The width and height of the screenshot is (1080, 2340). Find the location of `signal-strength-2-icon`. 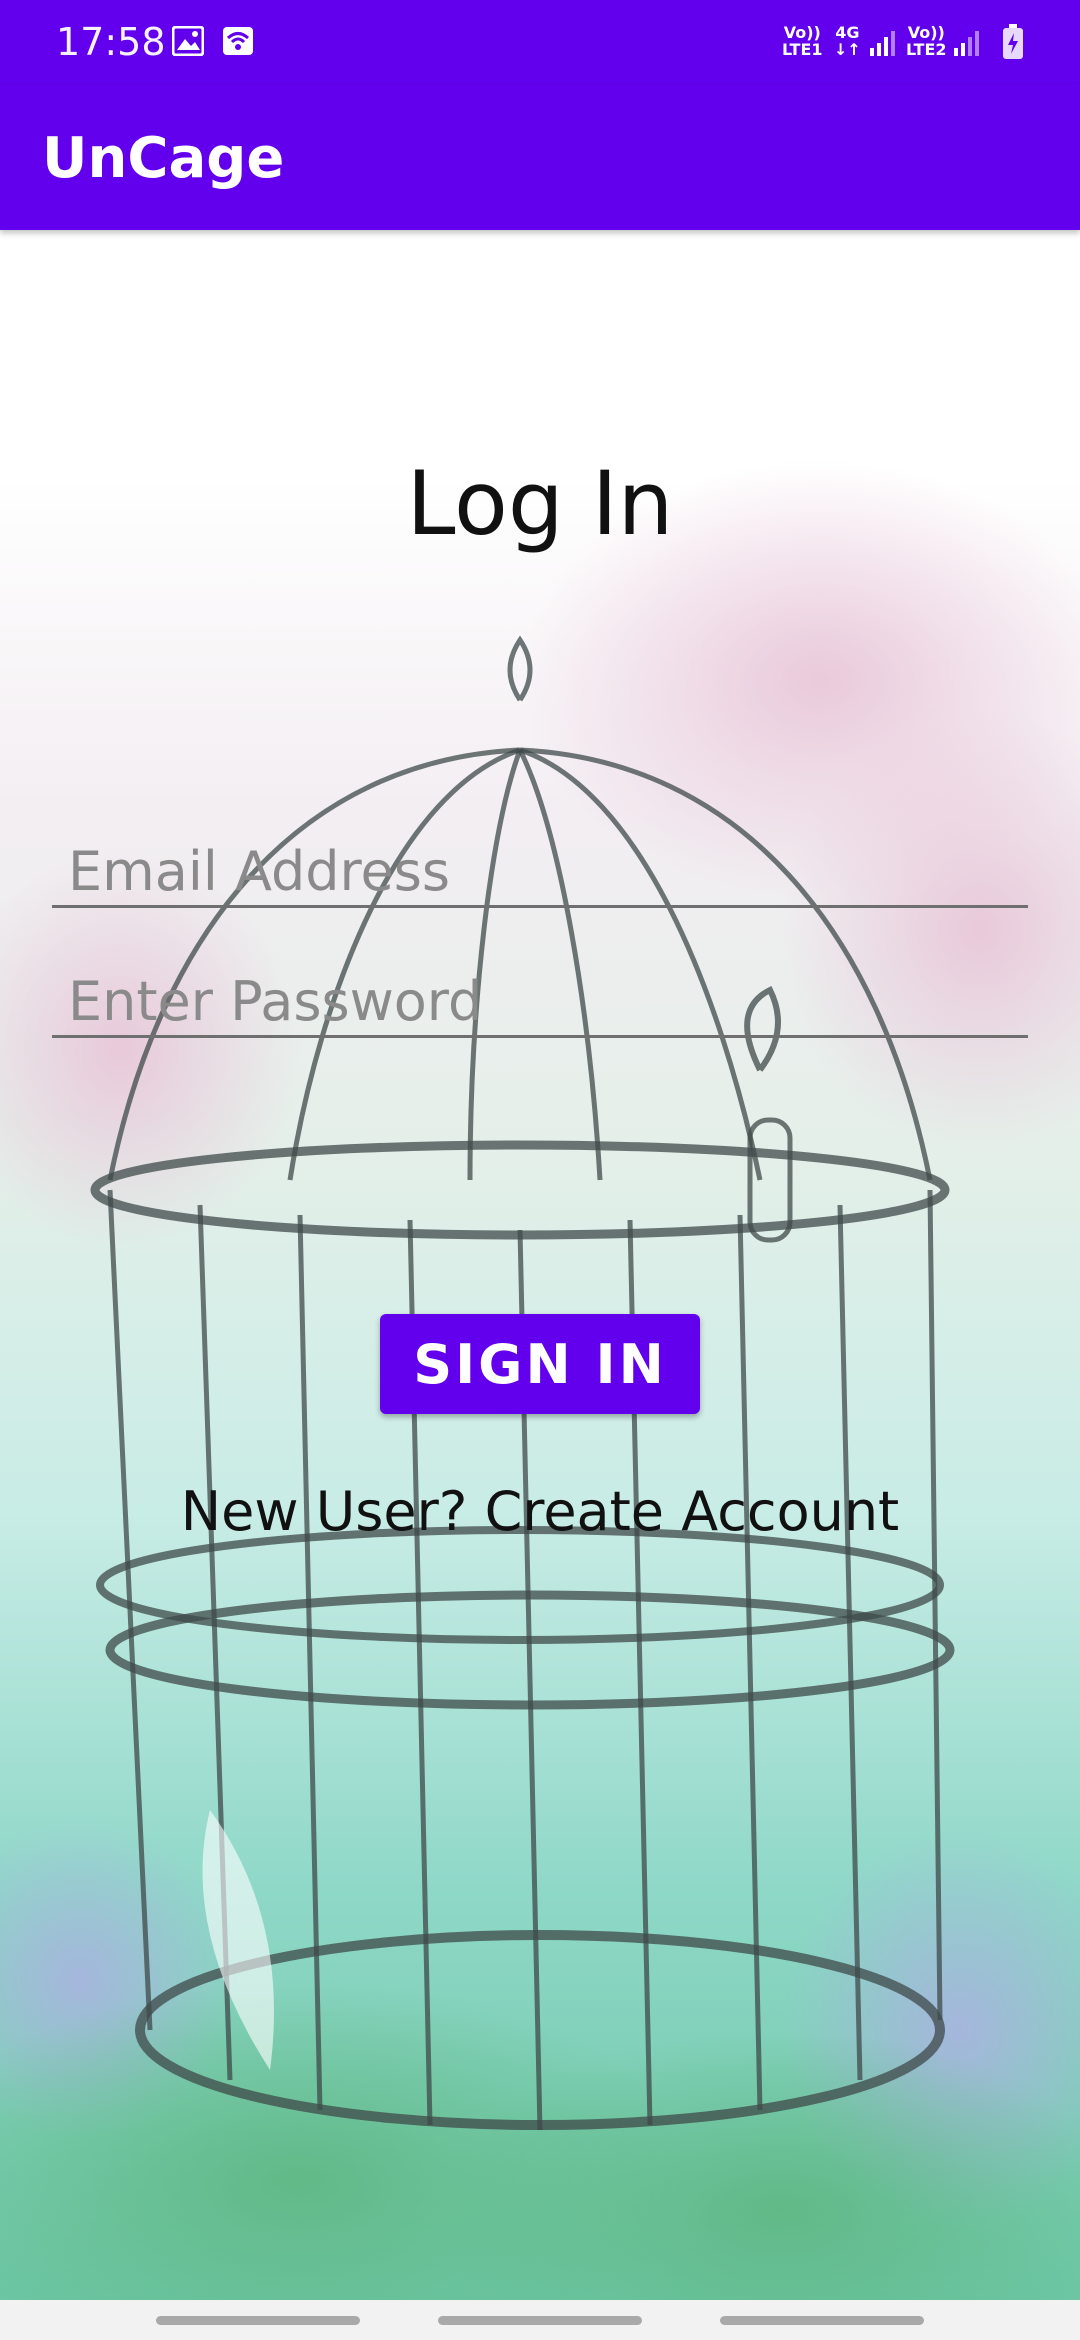

signal-strength-2-icon is located at coordinates (967, 45).